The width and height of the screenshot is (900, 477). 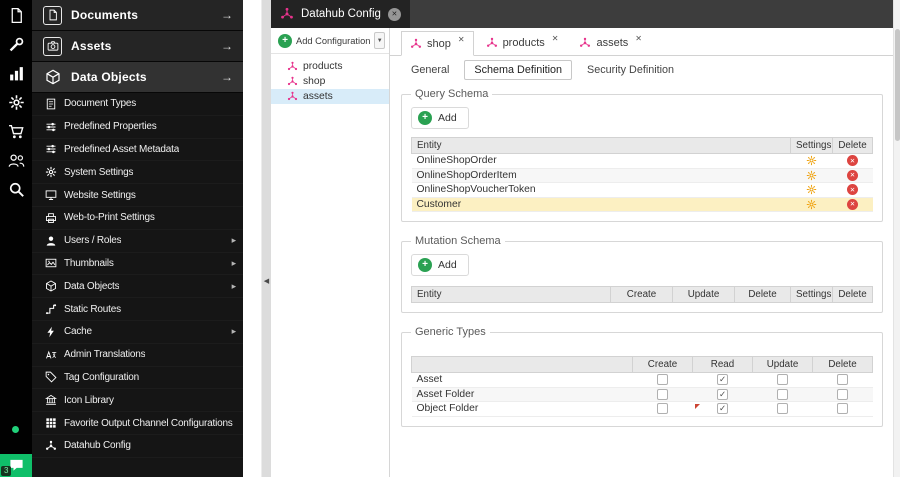 I want to click on sidebar-item-web-to-print-settings: Web-to-Print Settings, so click(x=137, y=218).